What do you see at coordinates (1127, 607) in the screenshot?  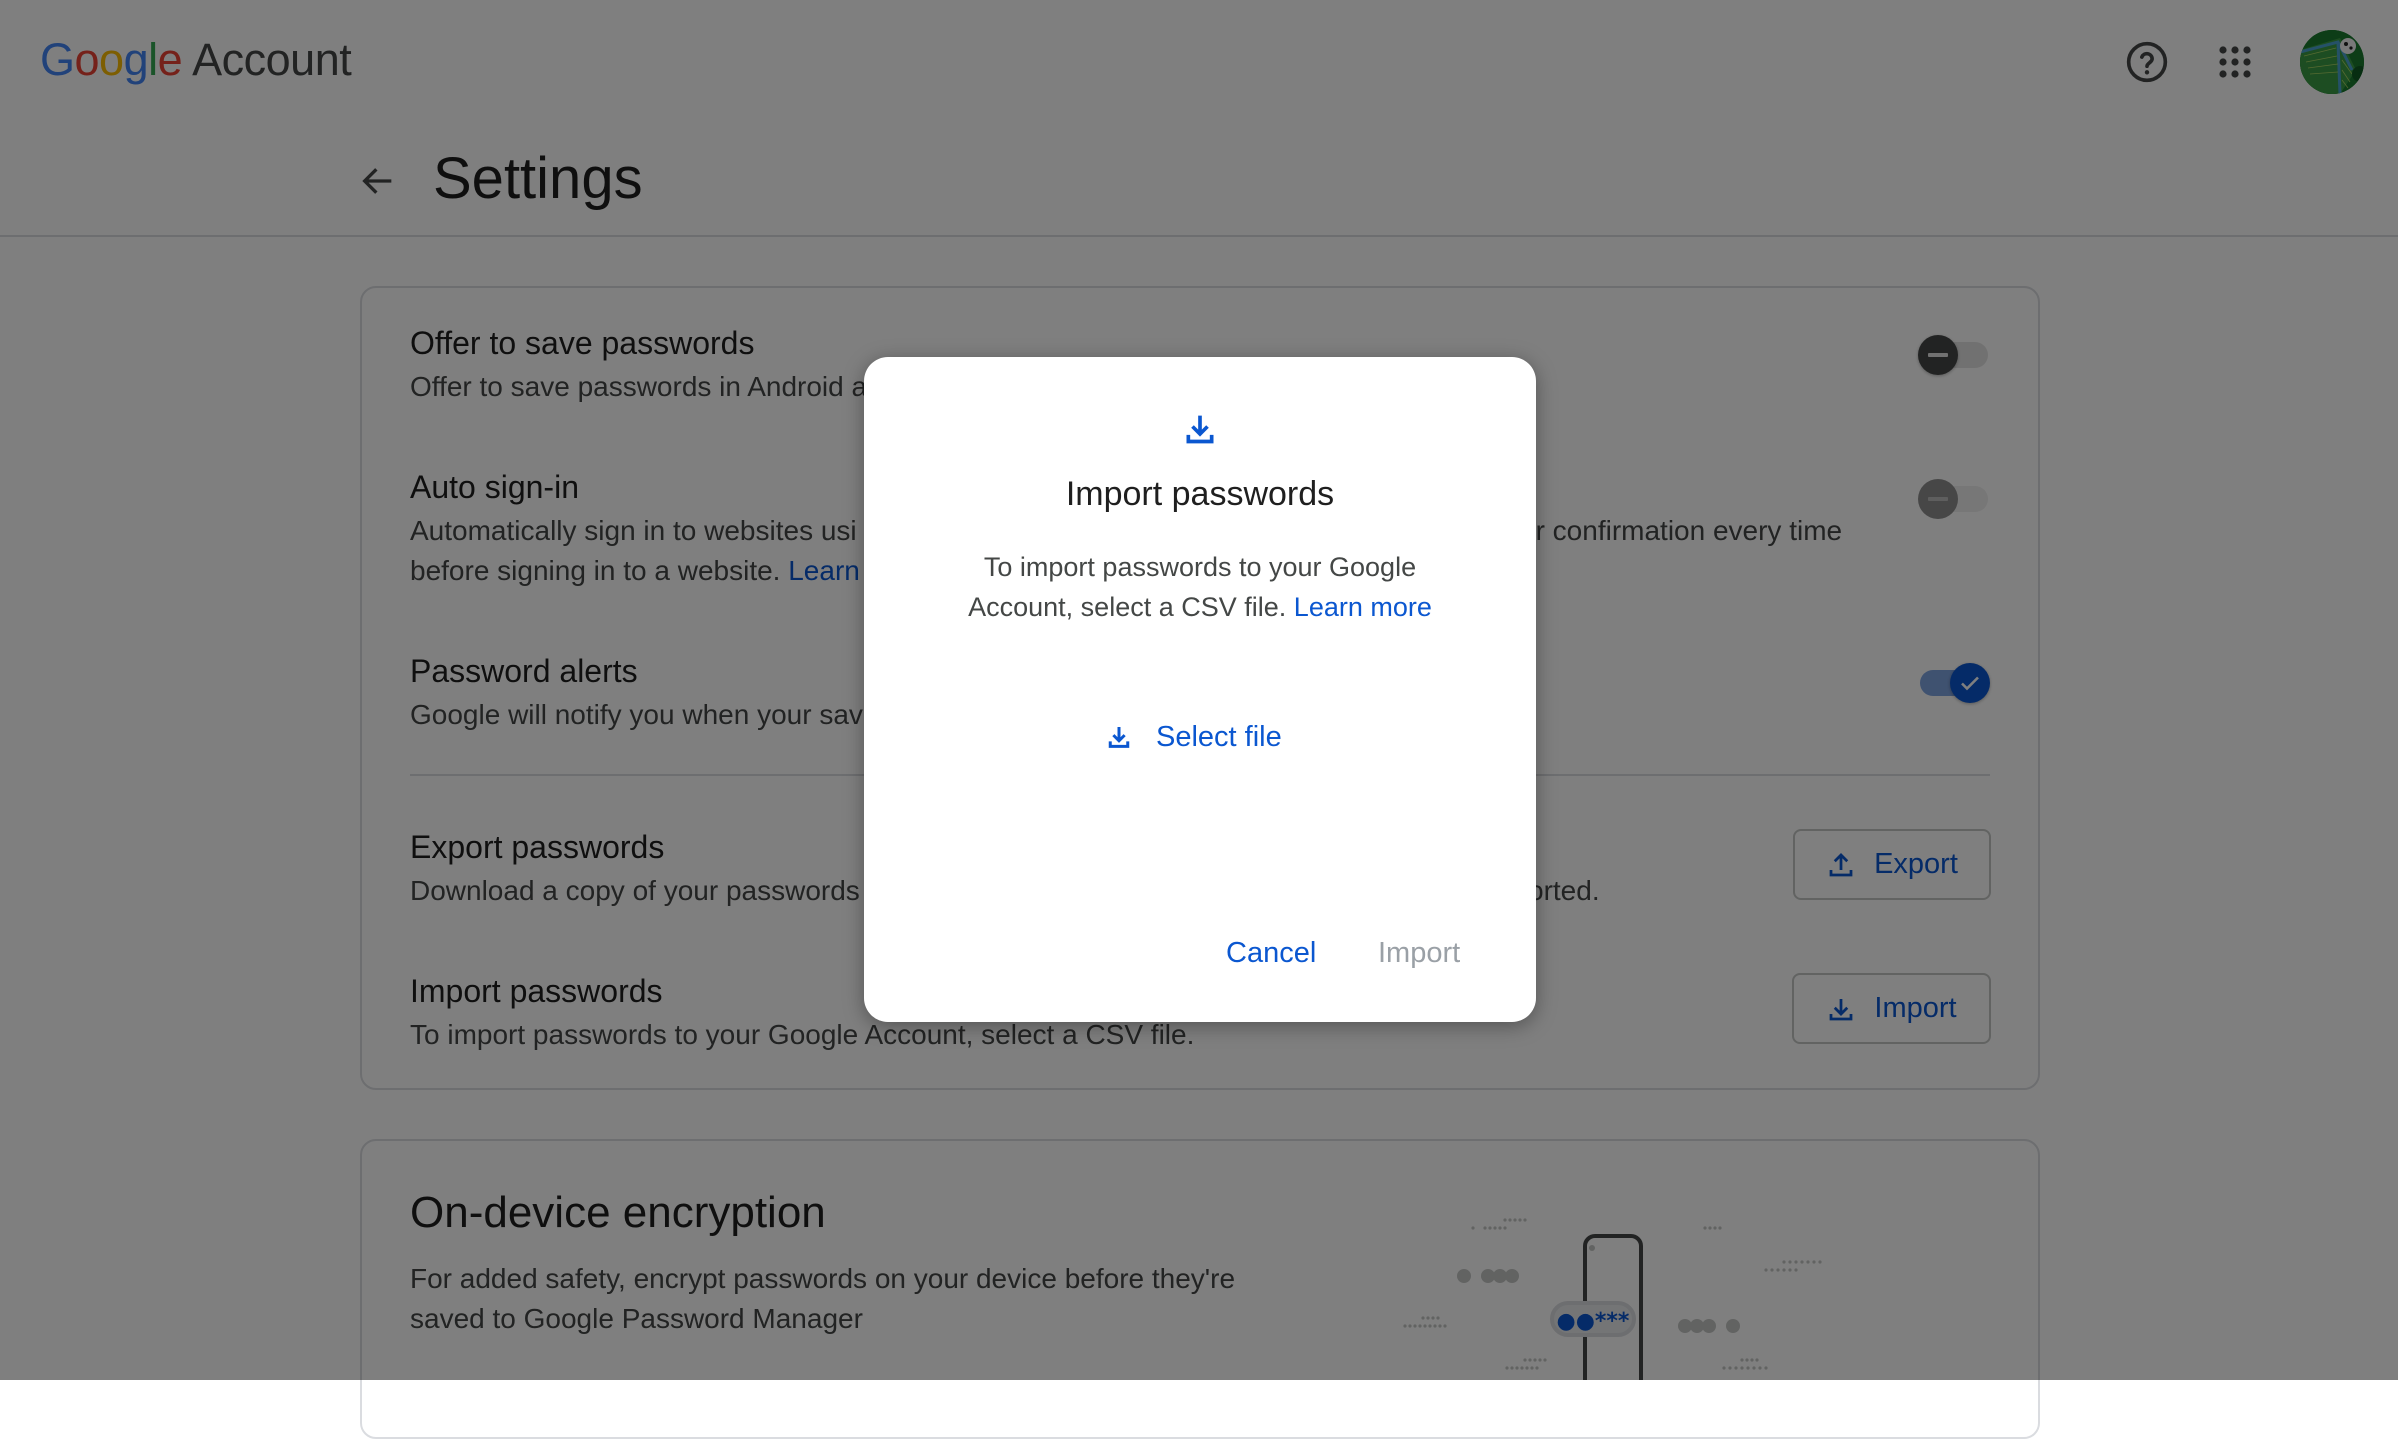 I see `dialog-description-line2-text: Account, select a CSV file.` at bounding box center [1127, 607].